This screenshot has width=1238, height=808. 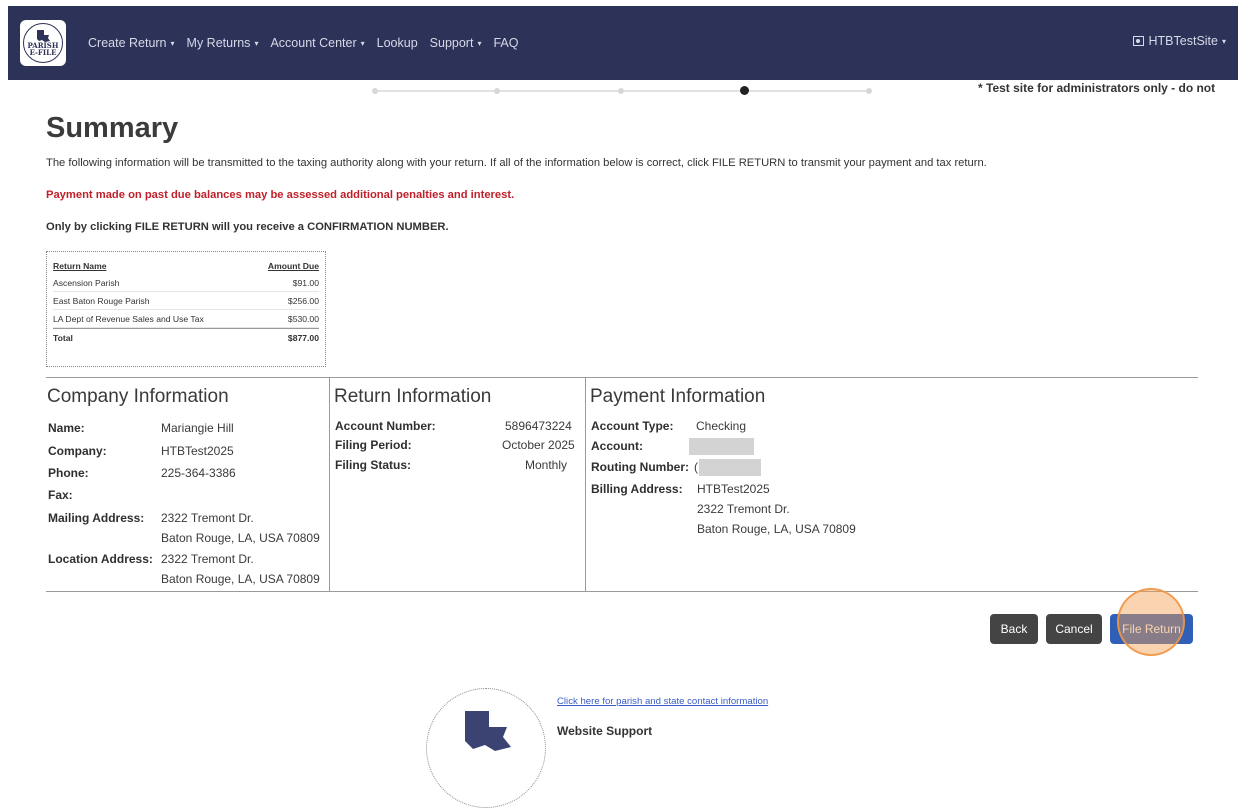 I want to click on company-name-label: Name:, so click(x=66, y=428).